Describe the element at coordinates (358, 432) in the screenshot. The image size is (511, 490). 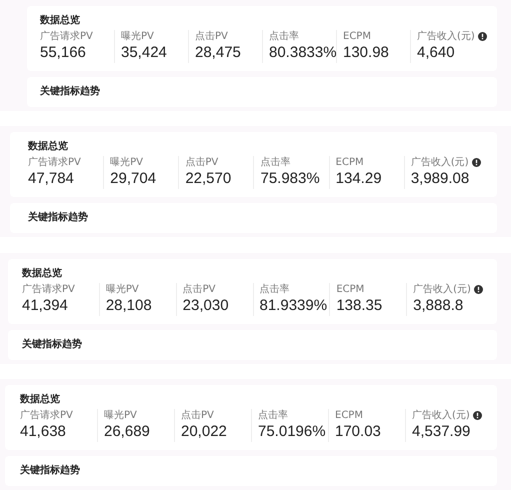
I see `metric-value: 170.03` at that location.